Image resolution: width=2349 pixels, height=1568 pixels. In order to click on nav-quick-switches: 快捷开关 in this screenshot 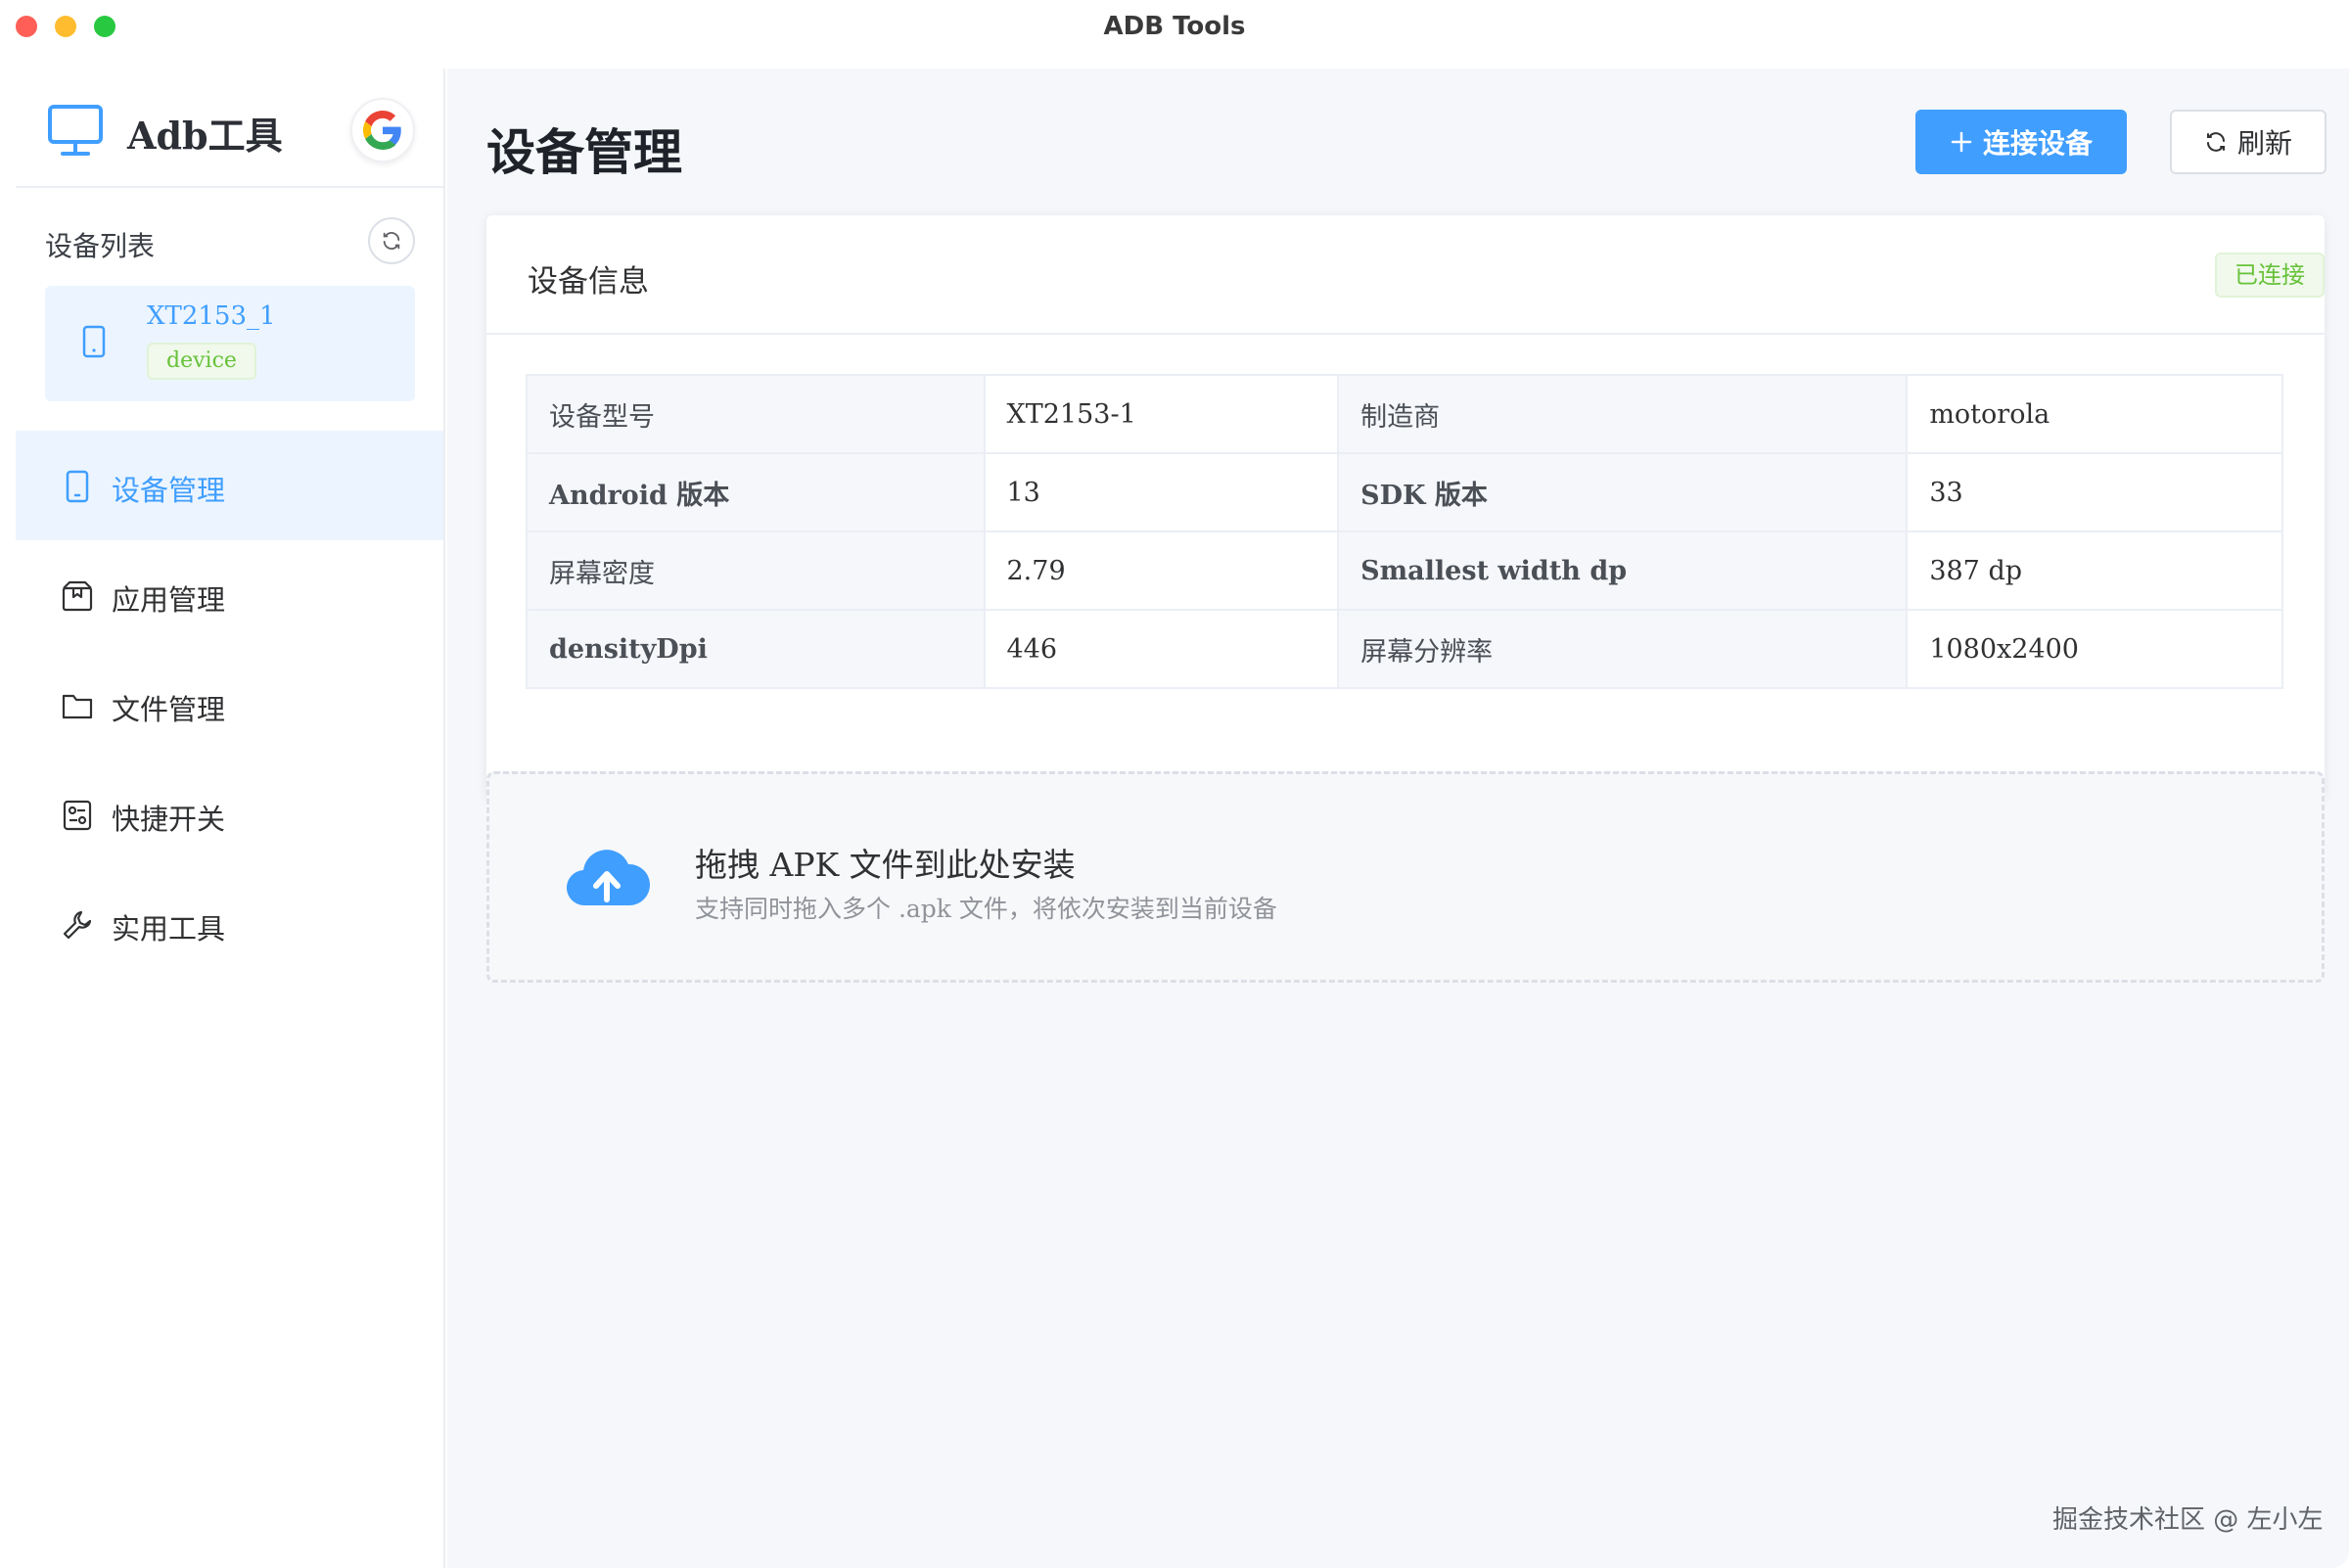, I will do `click(229, 814)`.